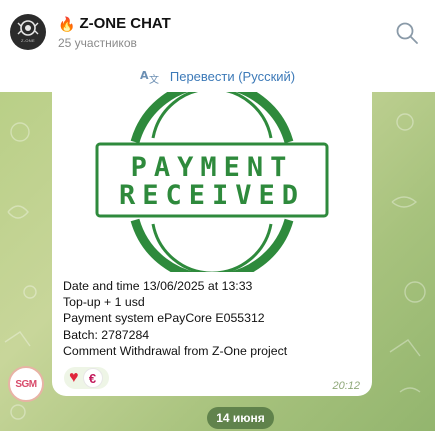 Image resolution: width=435 pixels, height=431 pixels. Describe the element at coordinates (144, 75) in the screenshot. I see `svg-text: A` at that location.